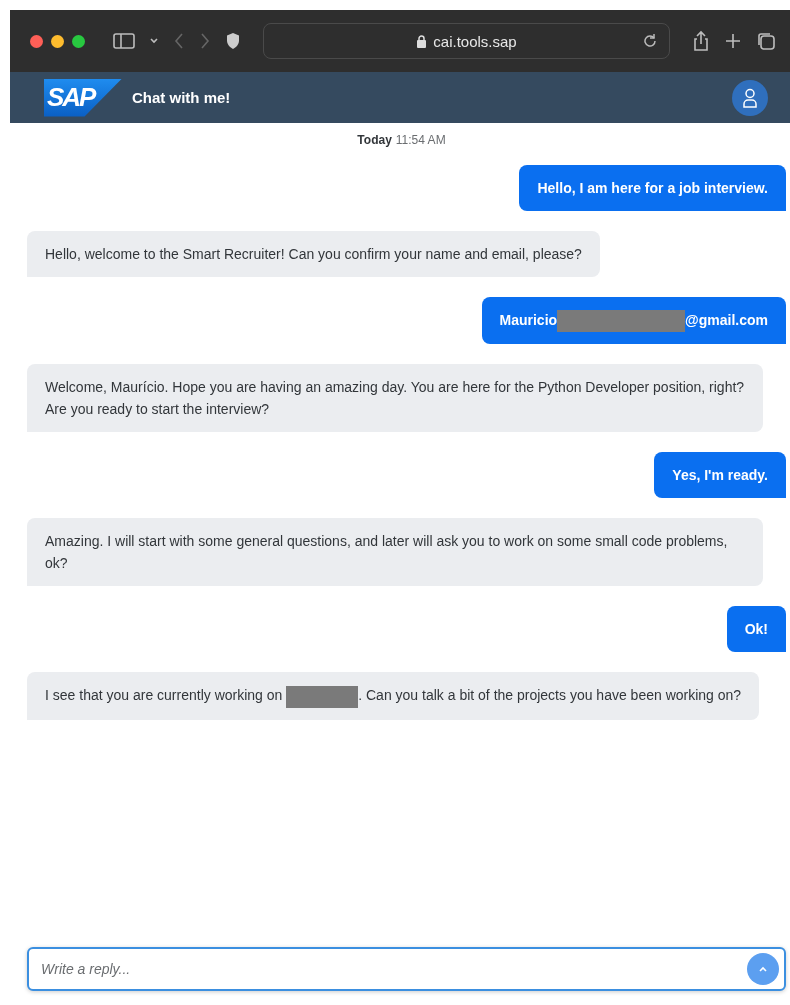  I want to click on sidebar-icon, so click(124, 41).